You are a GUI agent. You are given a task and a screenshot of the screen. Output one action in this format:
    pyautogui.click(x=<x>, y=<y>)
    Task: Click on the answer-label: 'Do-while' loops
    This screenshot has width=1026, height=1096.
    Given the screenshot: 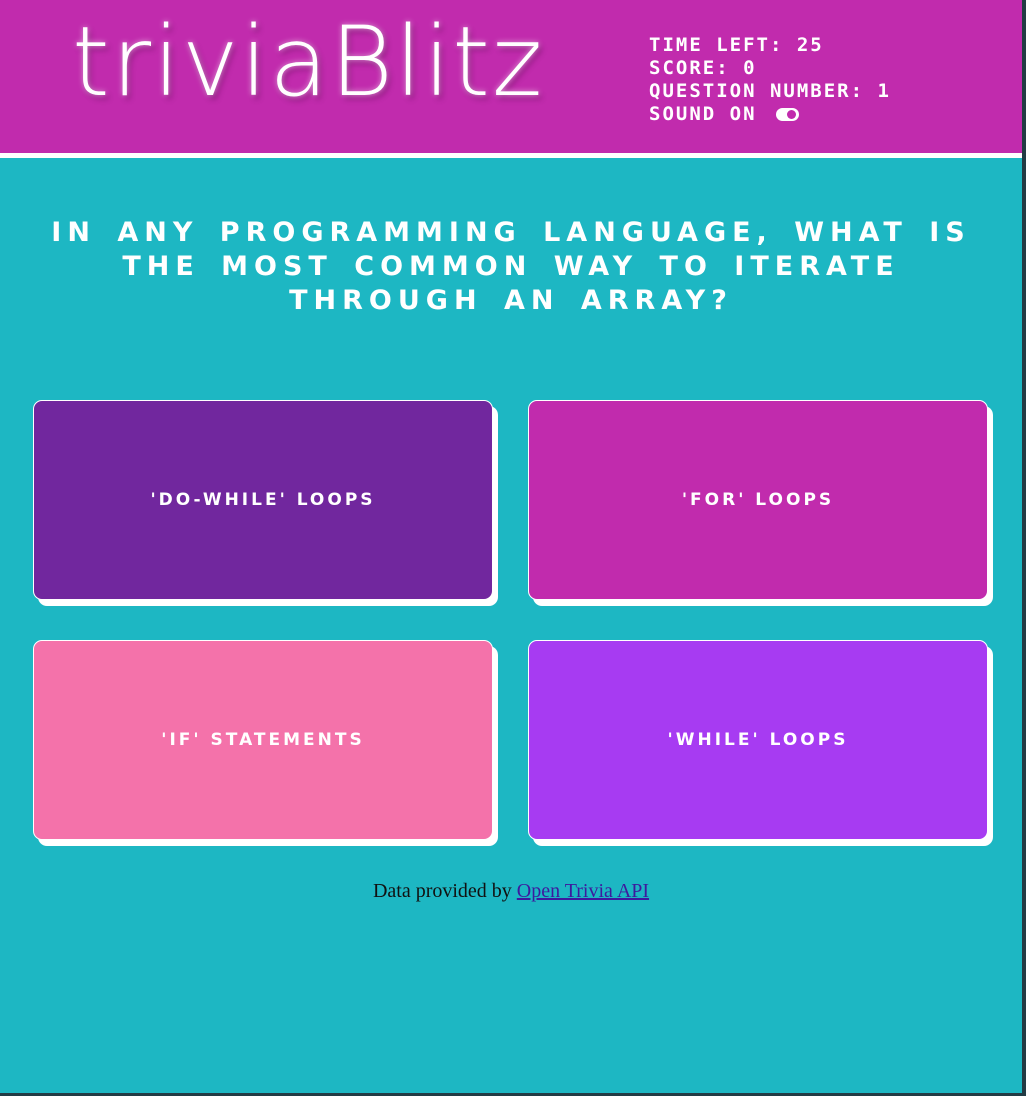 What is the action you would take?
    pyautogui.click(x=263, y=500)
    